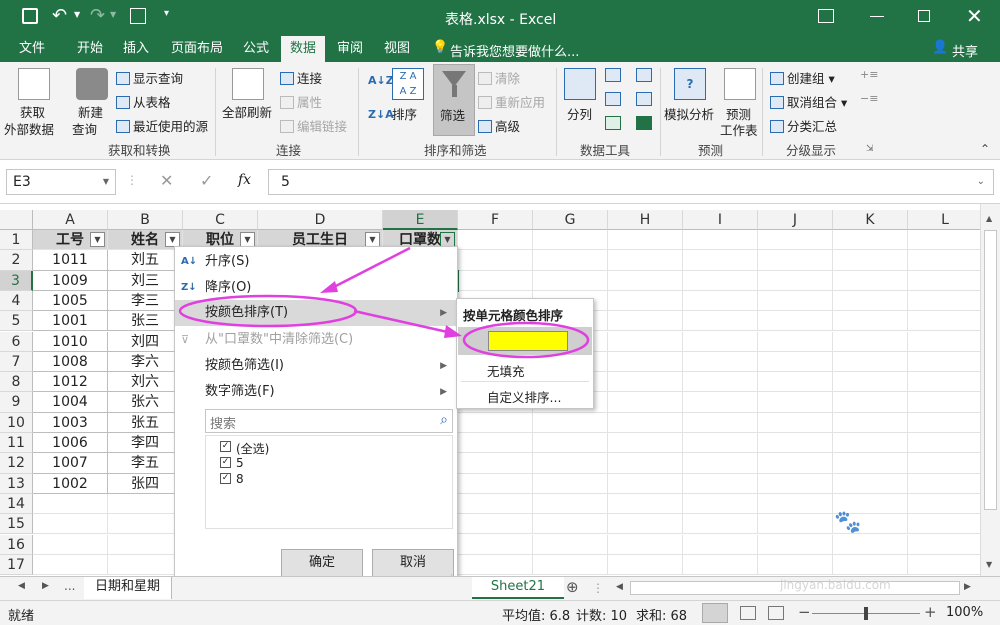 The width and height of the screenshot is (1000, 625). What do you see at coordinates (866, 613) in the screenshot?
I see `zoom-slider-thumb` at bounding box center [866, 613].